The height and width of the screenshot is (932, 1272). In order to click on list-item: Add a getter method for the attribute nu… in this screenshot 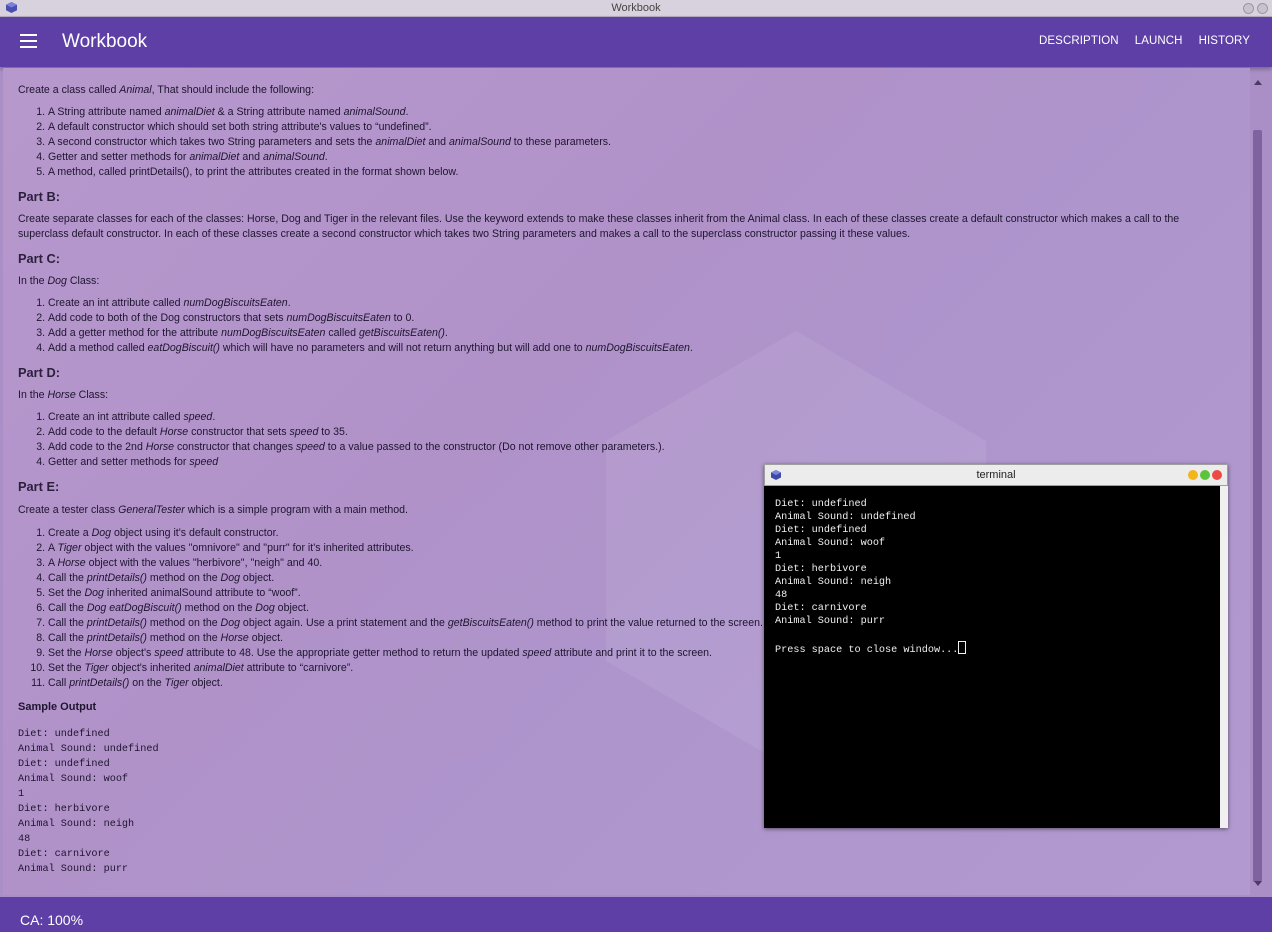, I will do `click(639, 333)`.